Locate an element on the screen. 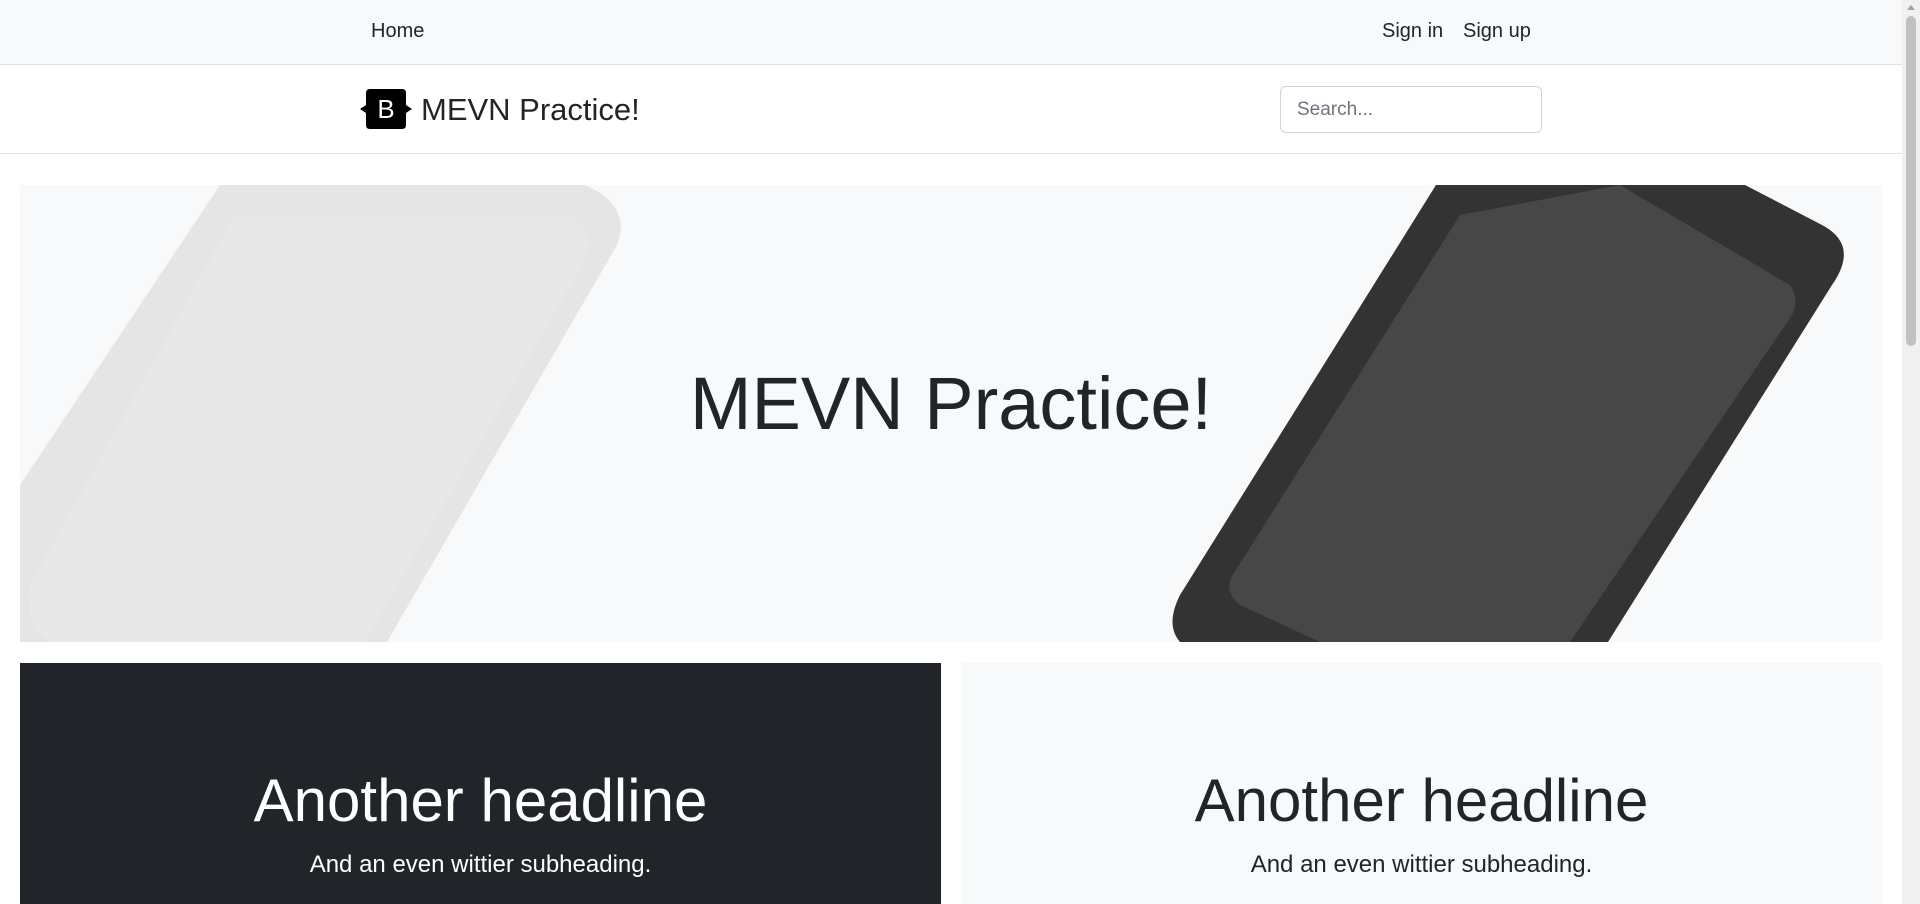 Image resolution: width=1920 pixels, height=904 pixels. brand-title: MEVN Practice! is located at coordinates (530, 110).